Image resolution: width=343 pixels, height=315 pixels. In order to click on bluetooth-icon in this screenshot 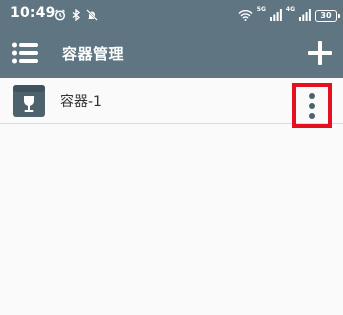, I will do `click(76, 14)`.